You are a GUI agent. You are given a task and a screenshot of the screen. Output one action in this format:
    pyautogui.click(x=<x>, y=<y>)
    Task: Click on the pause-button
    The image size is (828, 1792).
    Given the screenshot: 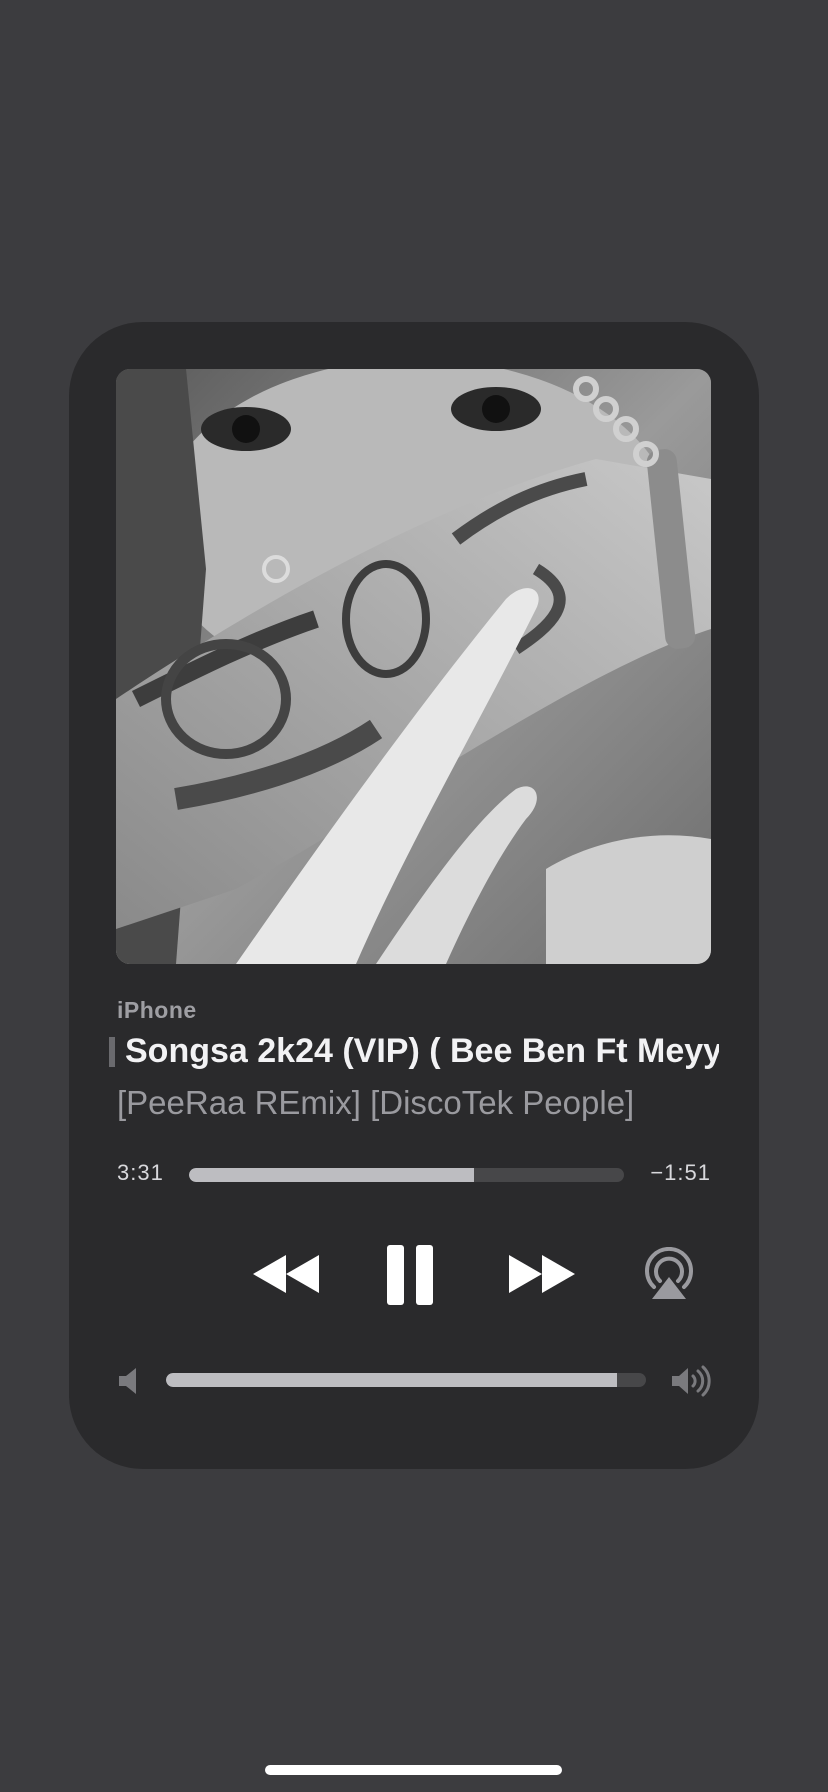 What is the action you would take?
    pyautogui.click(x=410, y=1275)
    